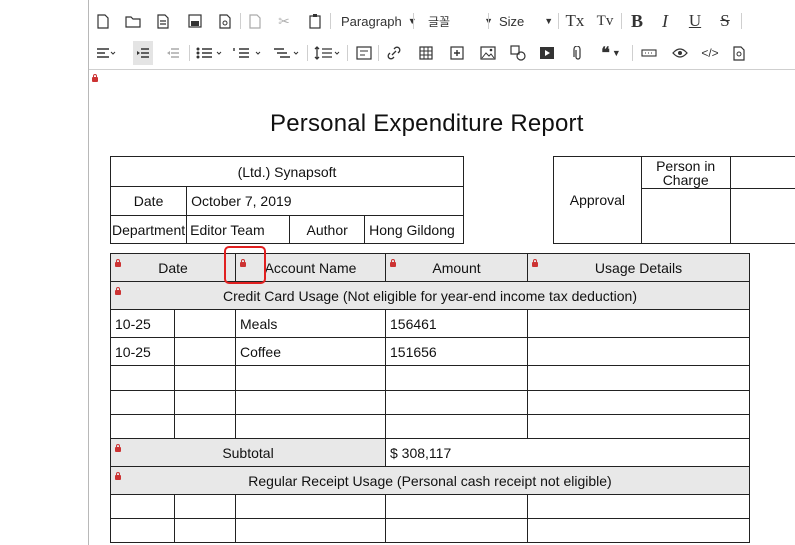 This screenshot has width=795, height=545. I want to click on date-label-cell: Date, so click(148, 201).